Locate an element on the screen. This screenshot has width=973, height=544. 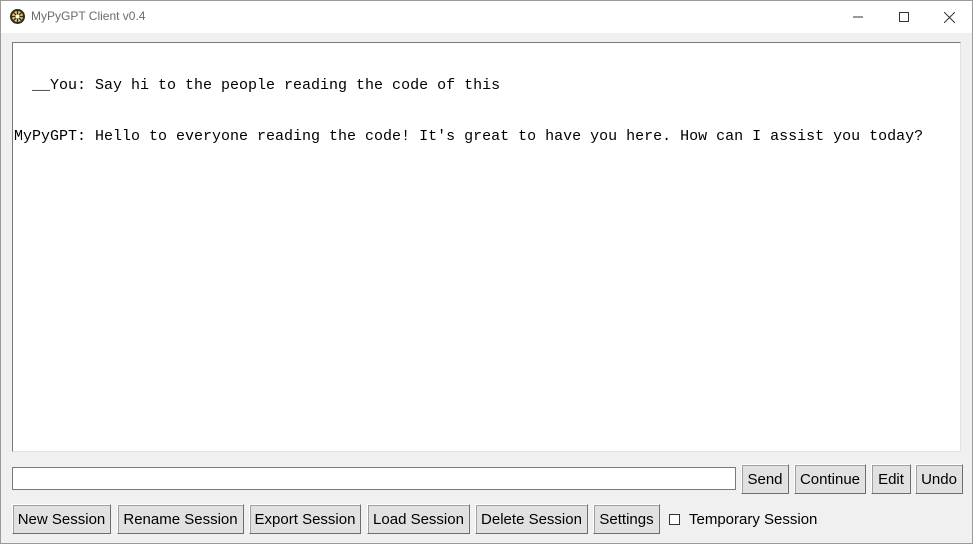
continue-button: Continue is located at coordinates (830, 479).